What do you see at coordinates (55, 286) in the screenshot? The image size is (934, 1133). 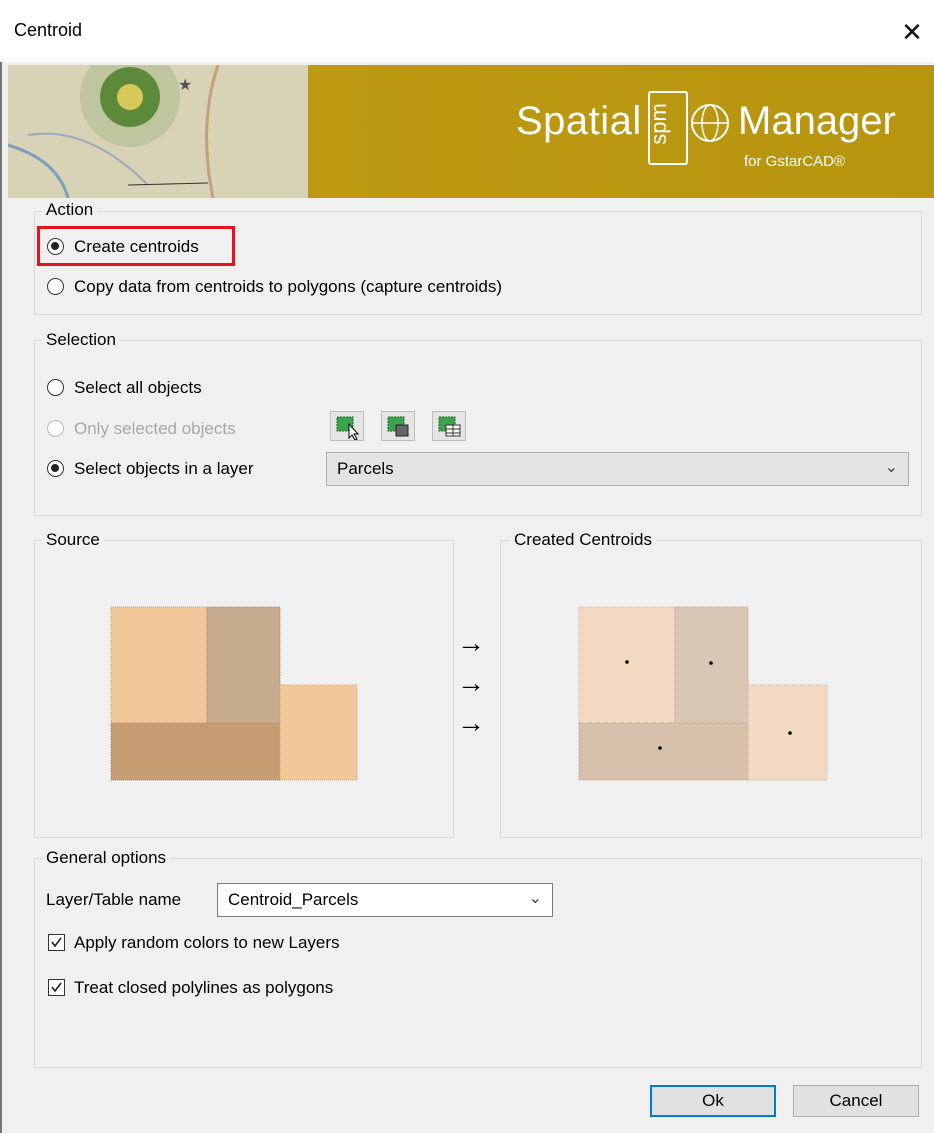 I see `copy-data-radio` at bounding box center [55, 286].